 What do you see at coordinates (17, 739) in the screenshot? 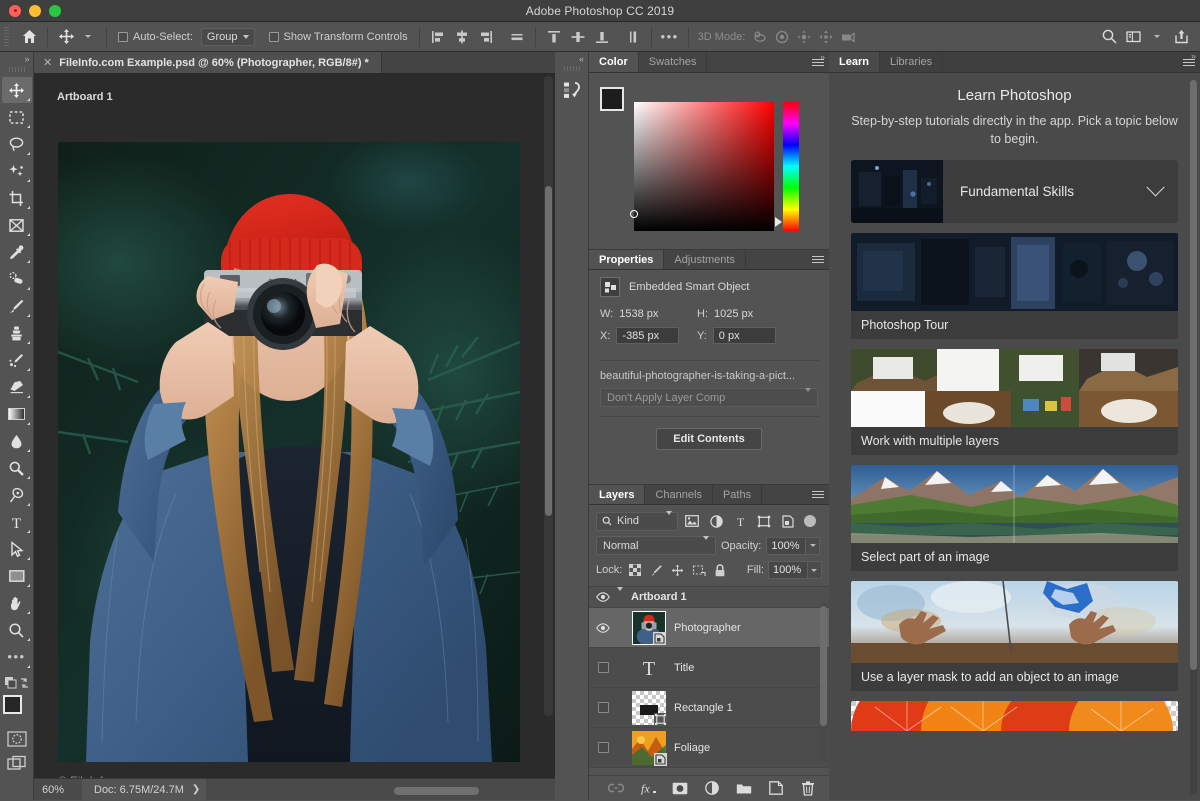
I see `quick-mask-icon` at bounding box center [17, 739].